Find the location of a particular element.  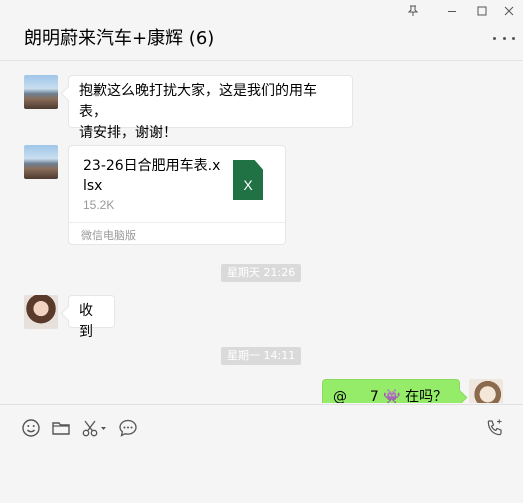

file-name: 23-26日合肥用车表.xlsx is located at coordinates (152, 176).